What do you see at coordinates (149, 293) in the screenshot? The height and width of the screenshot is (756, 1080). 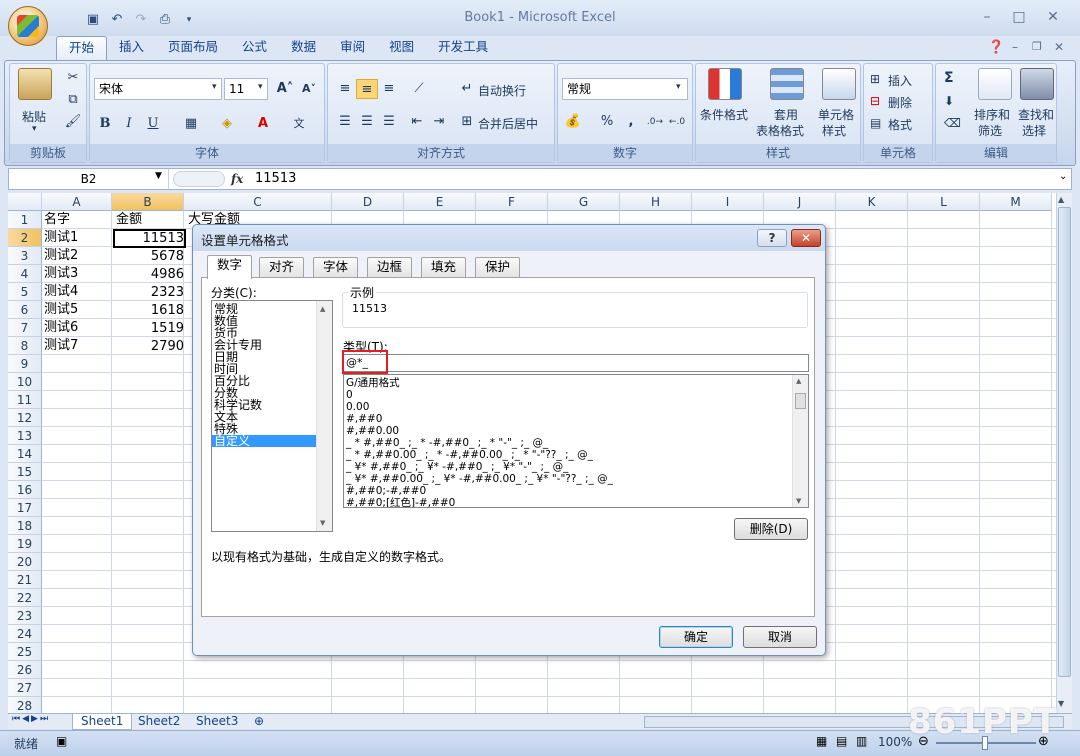 I see `cell-b5: 2323` at bounding box center [149, 293].